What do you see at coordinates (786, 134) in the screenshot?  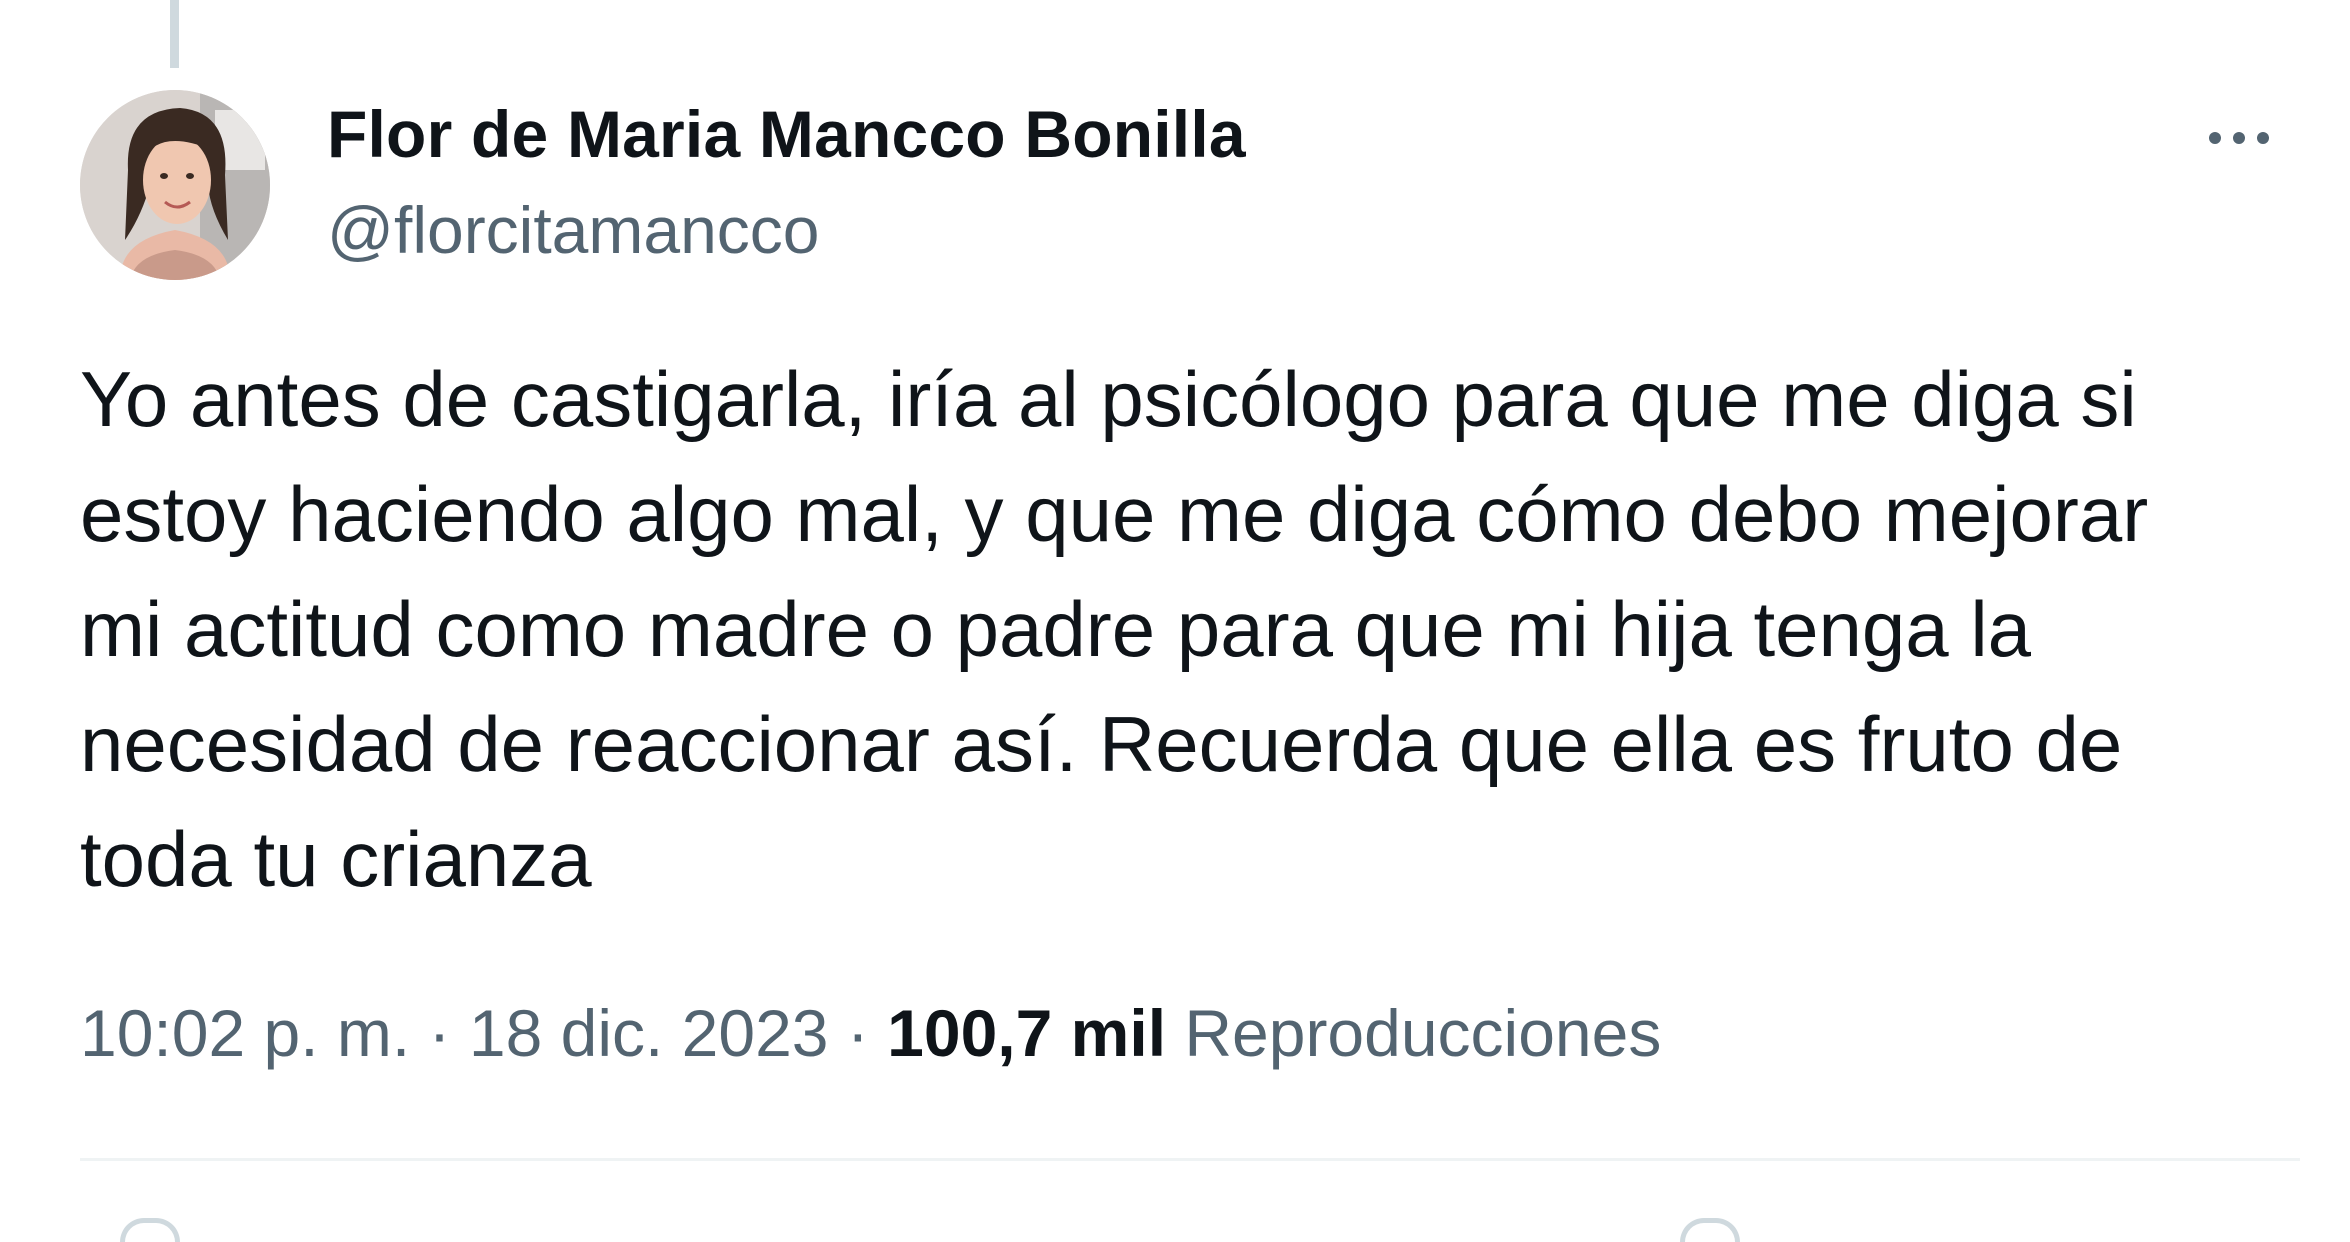 I see `author-display-name: Flor de Maria Mancco Bonilla` at bounding box center [786, 134].